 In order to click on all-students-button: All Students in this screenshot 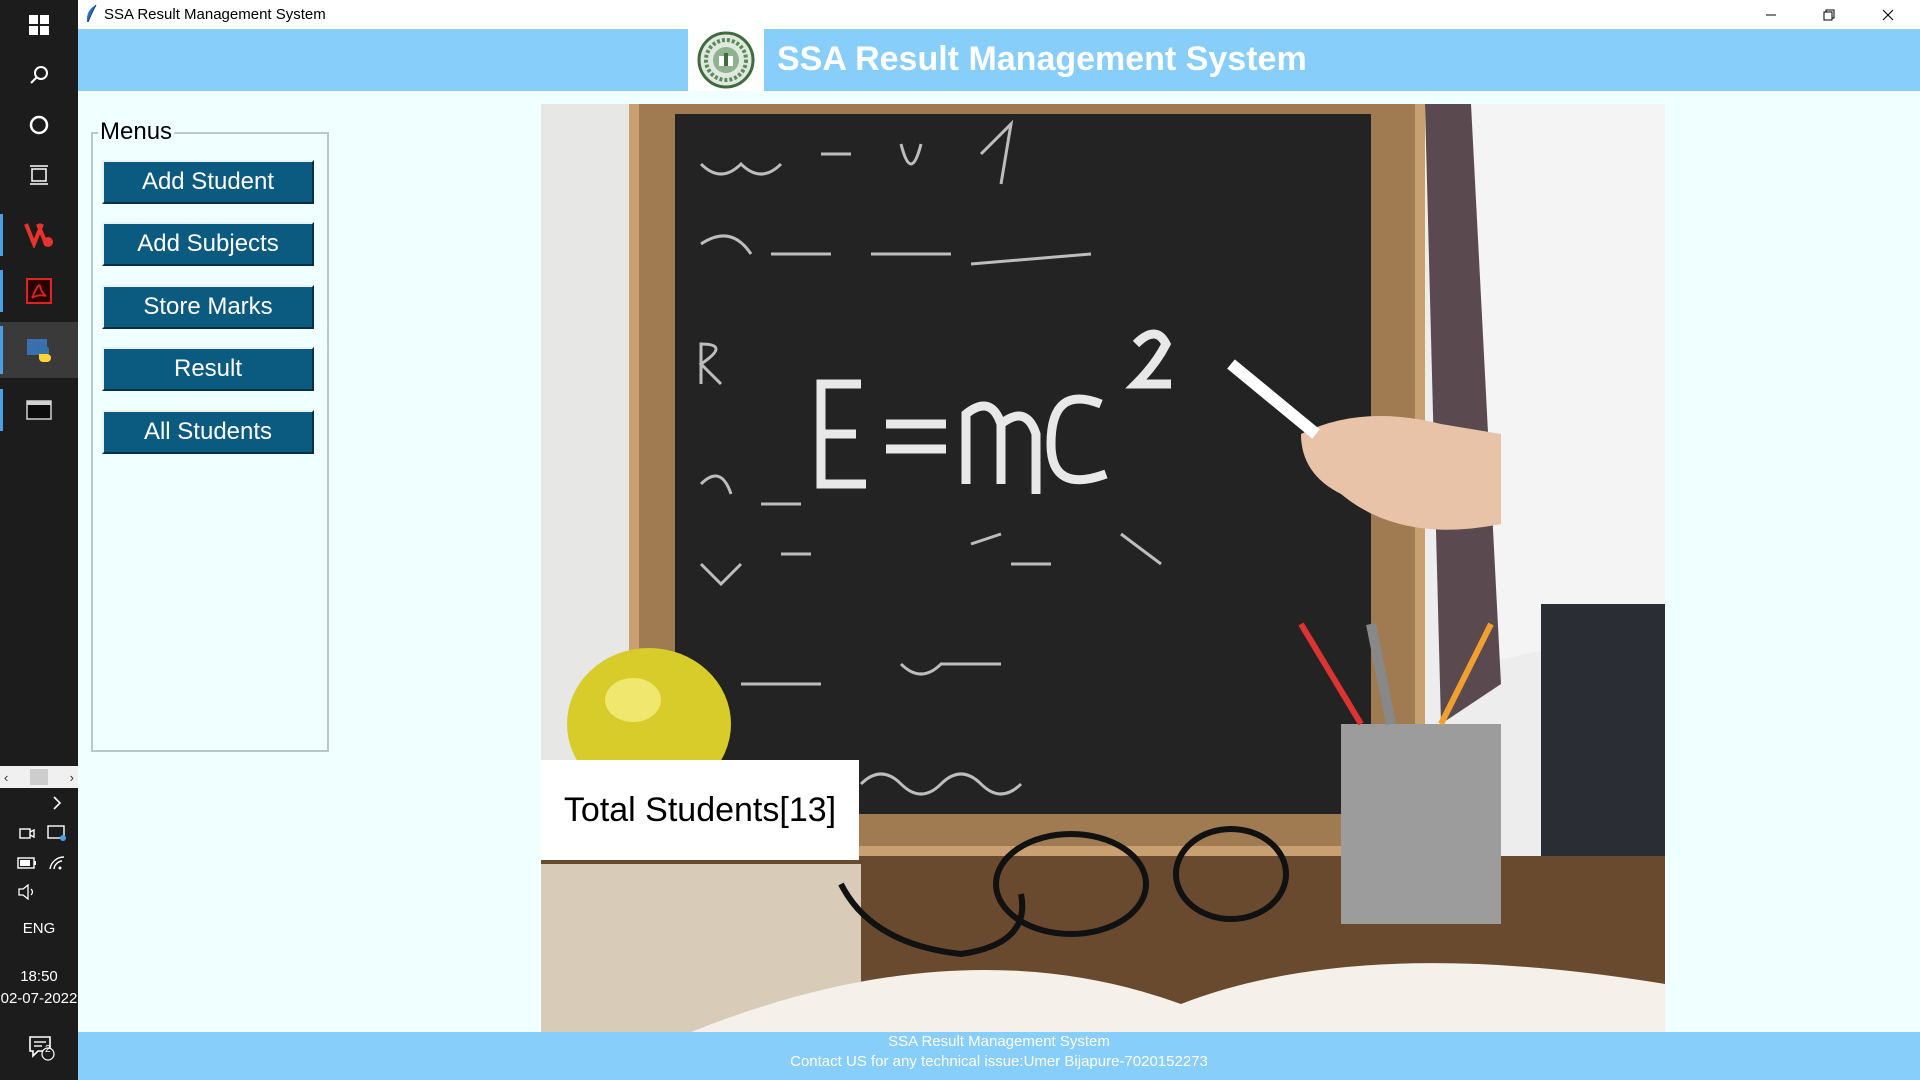, I will do `click(208, 432)`.